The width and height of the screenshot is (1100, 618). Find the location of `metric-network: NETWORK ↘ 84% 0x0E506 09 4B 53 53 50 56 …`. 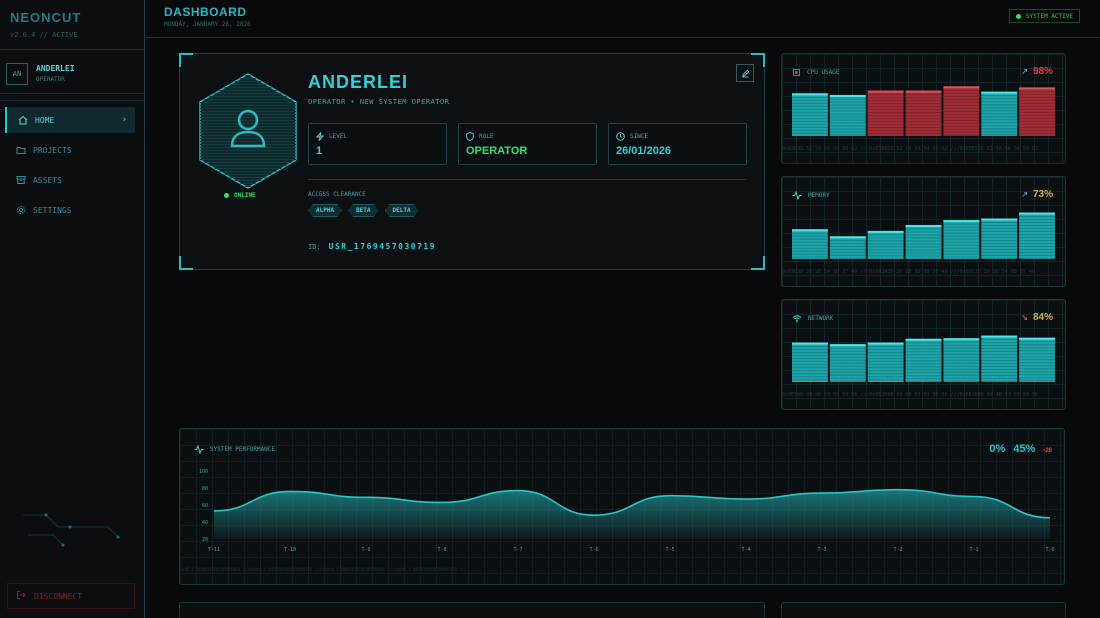

metric-network: NETWORK ↘ 84% 0x0E506 09 4B 53 53 50 56 … is located at coordinates (923, 354).